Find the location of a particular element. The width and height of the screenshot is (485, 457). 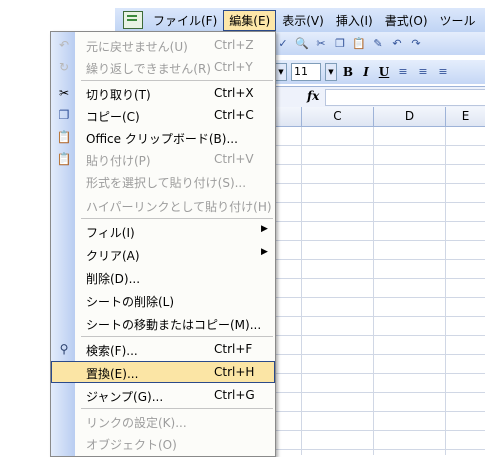

menu-item-label: オブジェクト(O) is located at coordinates (131, 445).